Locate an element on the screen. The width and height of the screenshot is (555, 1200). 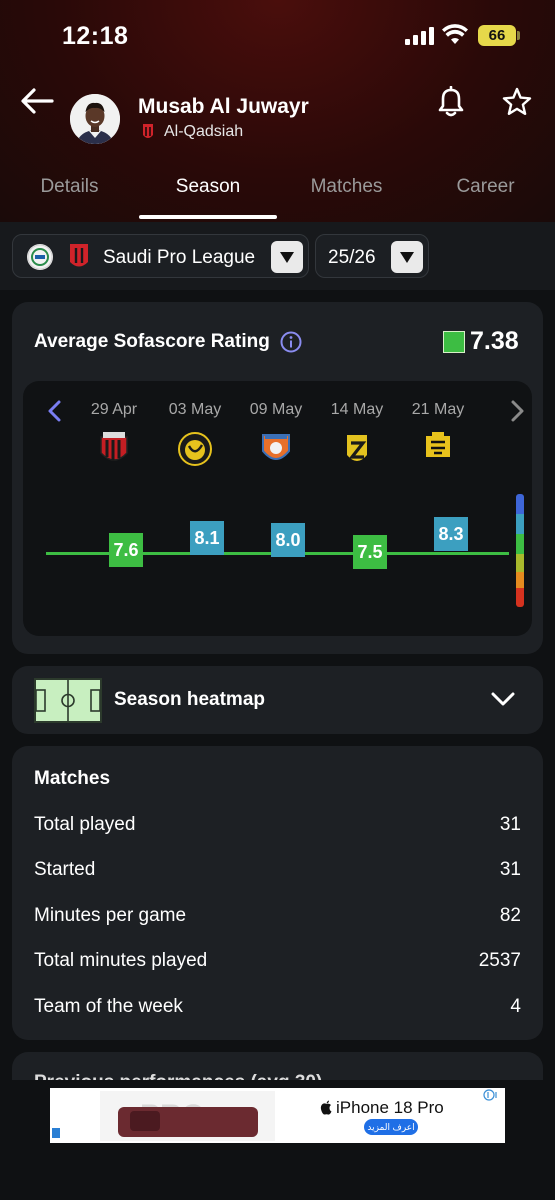
stat-row: Total played 31 is located at coordinates (277, 827).